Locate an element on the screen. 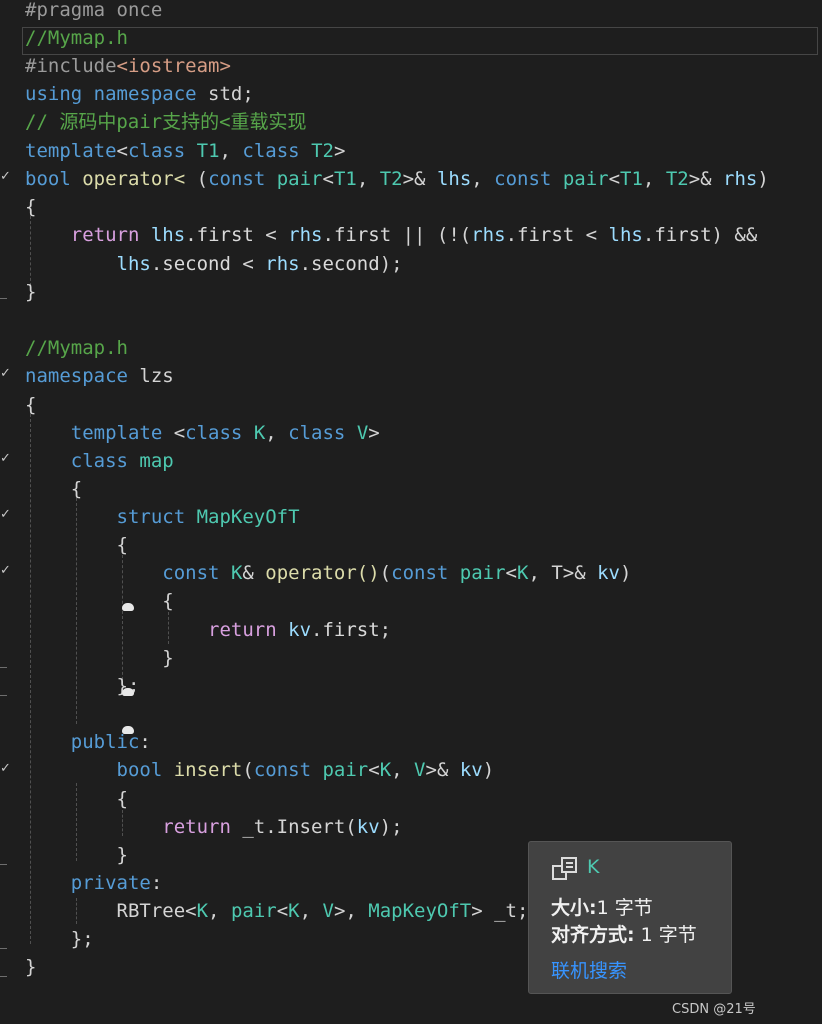 The width and height of the screenshot is (822, 1024). code-line-24: } is located at coordinates (99, 662).